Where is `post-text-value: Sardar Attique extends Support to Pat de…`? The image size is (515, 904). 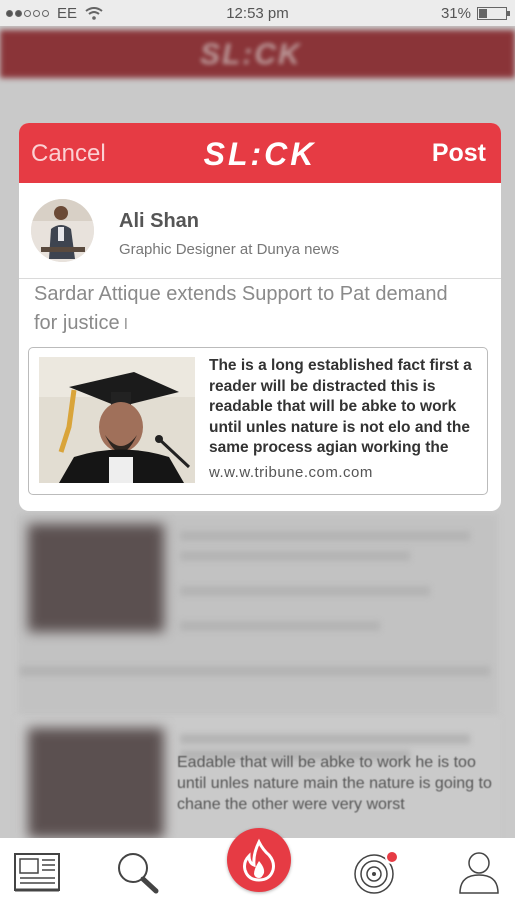 post-text-value: Sardar Attique extends Support to Pat de… is located at coordinates (241, 308).